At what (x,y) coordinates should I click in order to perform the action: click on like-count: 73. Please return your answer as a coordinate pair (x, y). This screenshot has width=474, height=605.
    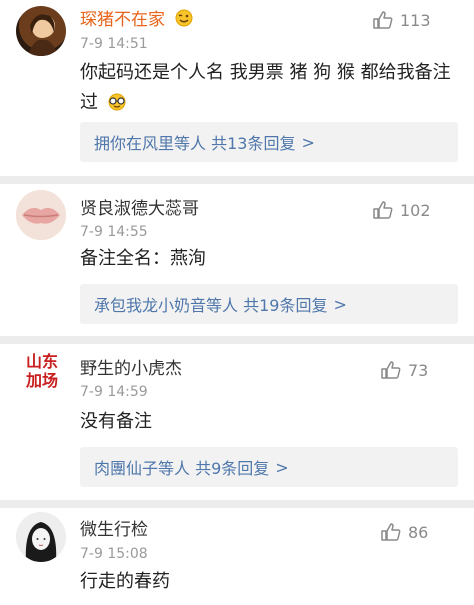
    Looking at the image, I should click on (418, 370).